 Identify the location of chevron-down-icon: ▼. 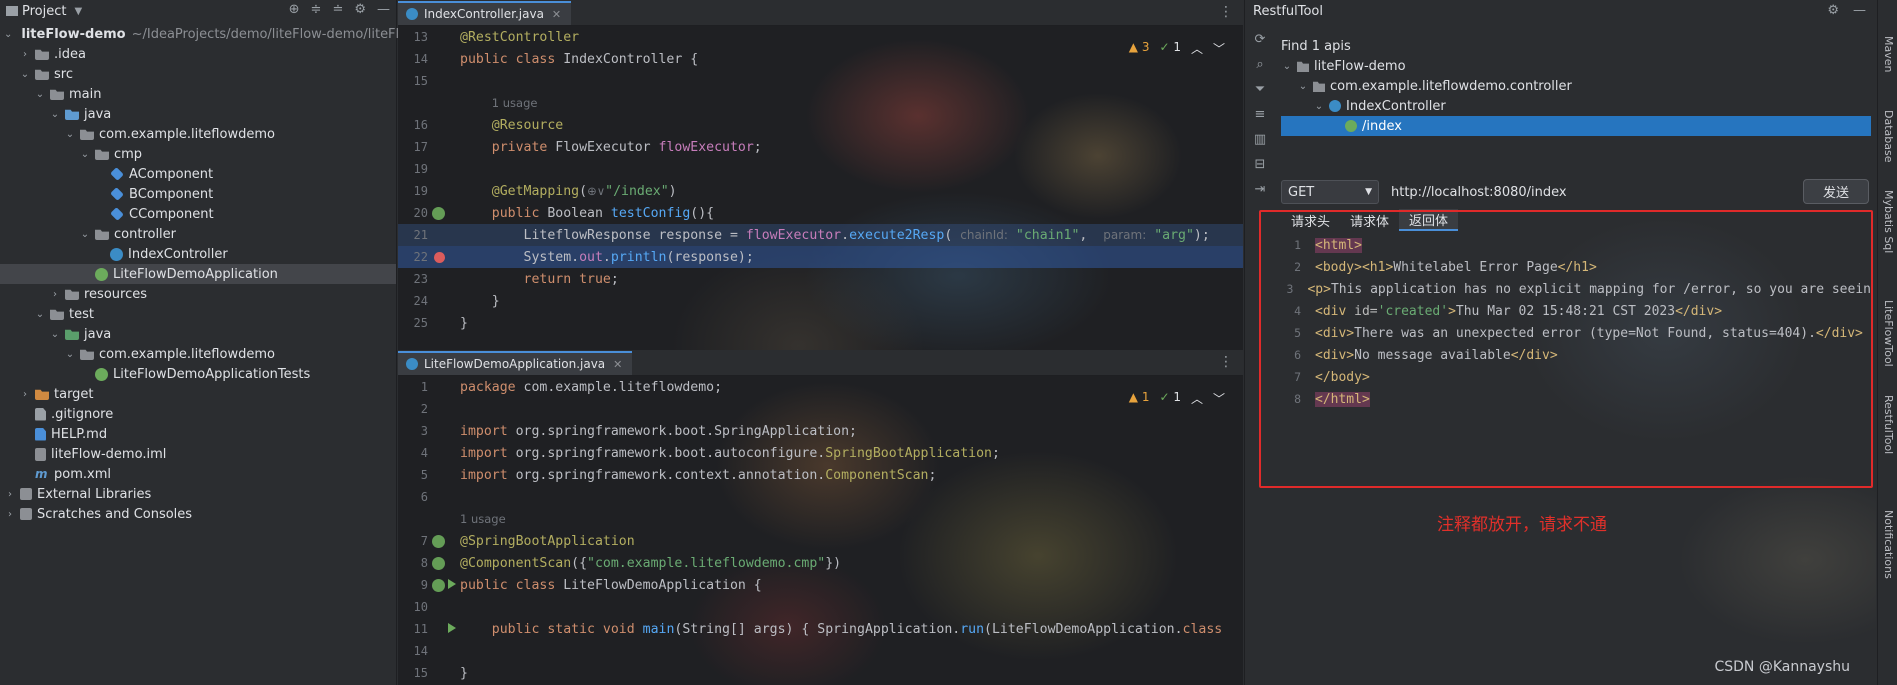
(78, 11).